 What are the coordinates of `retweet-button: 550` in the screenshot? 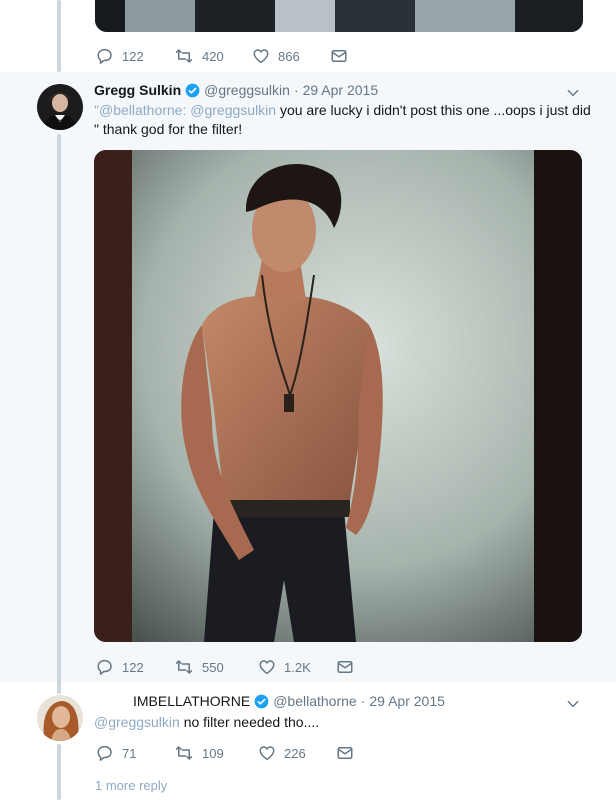 It's located at (216, 667).